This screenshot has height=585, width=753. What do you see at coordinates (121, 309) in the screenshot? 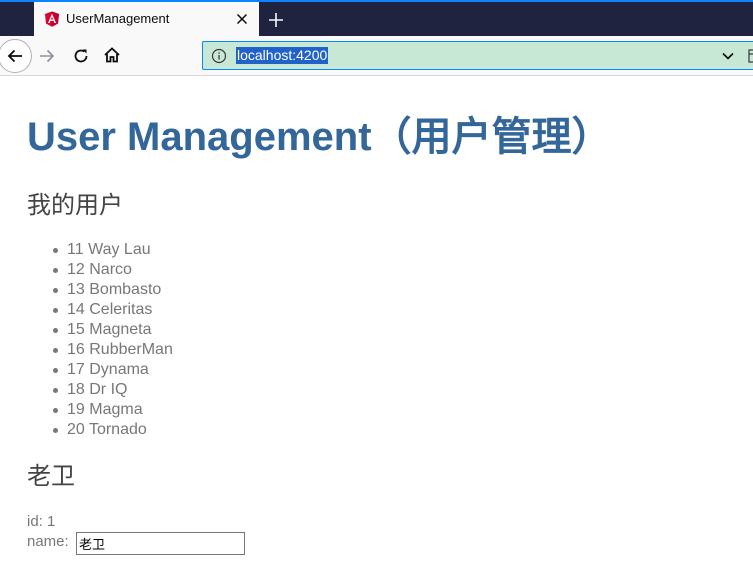
I see `user-name: Celeritas` at bounding box center [121, 309].